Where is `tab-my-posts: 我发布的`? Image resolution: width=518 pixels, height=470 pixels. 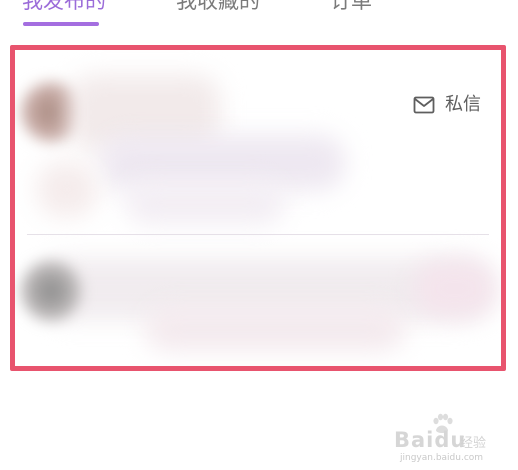
tab-my-posts: 我发布的 is located at coordinates (64, 7).